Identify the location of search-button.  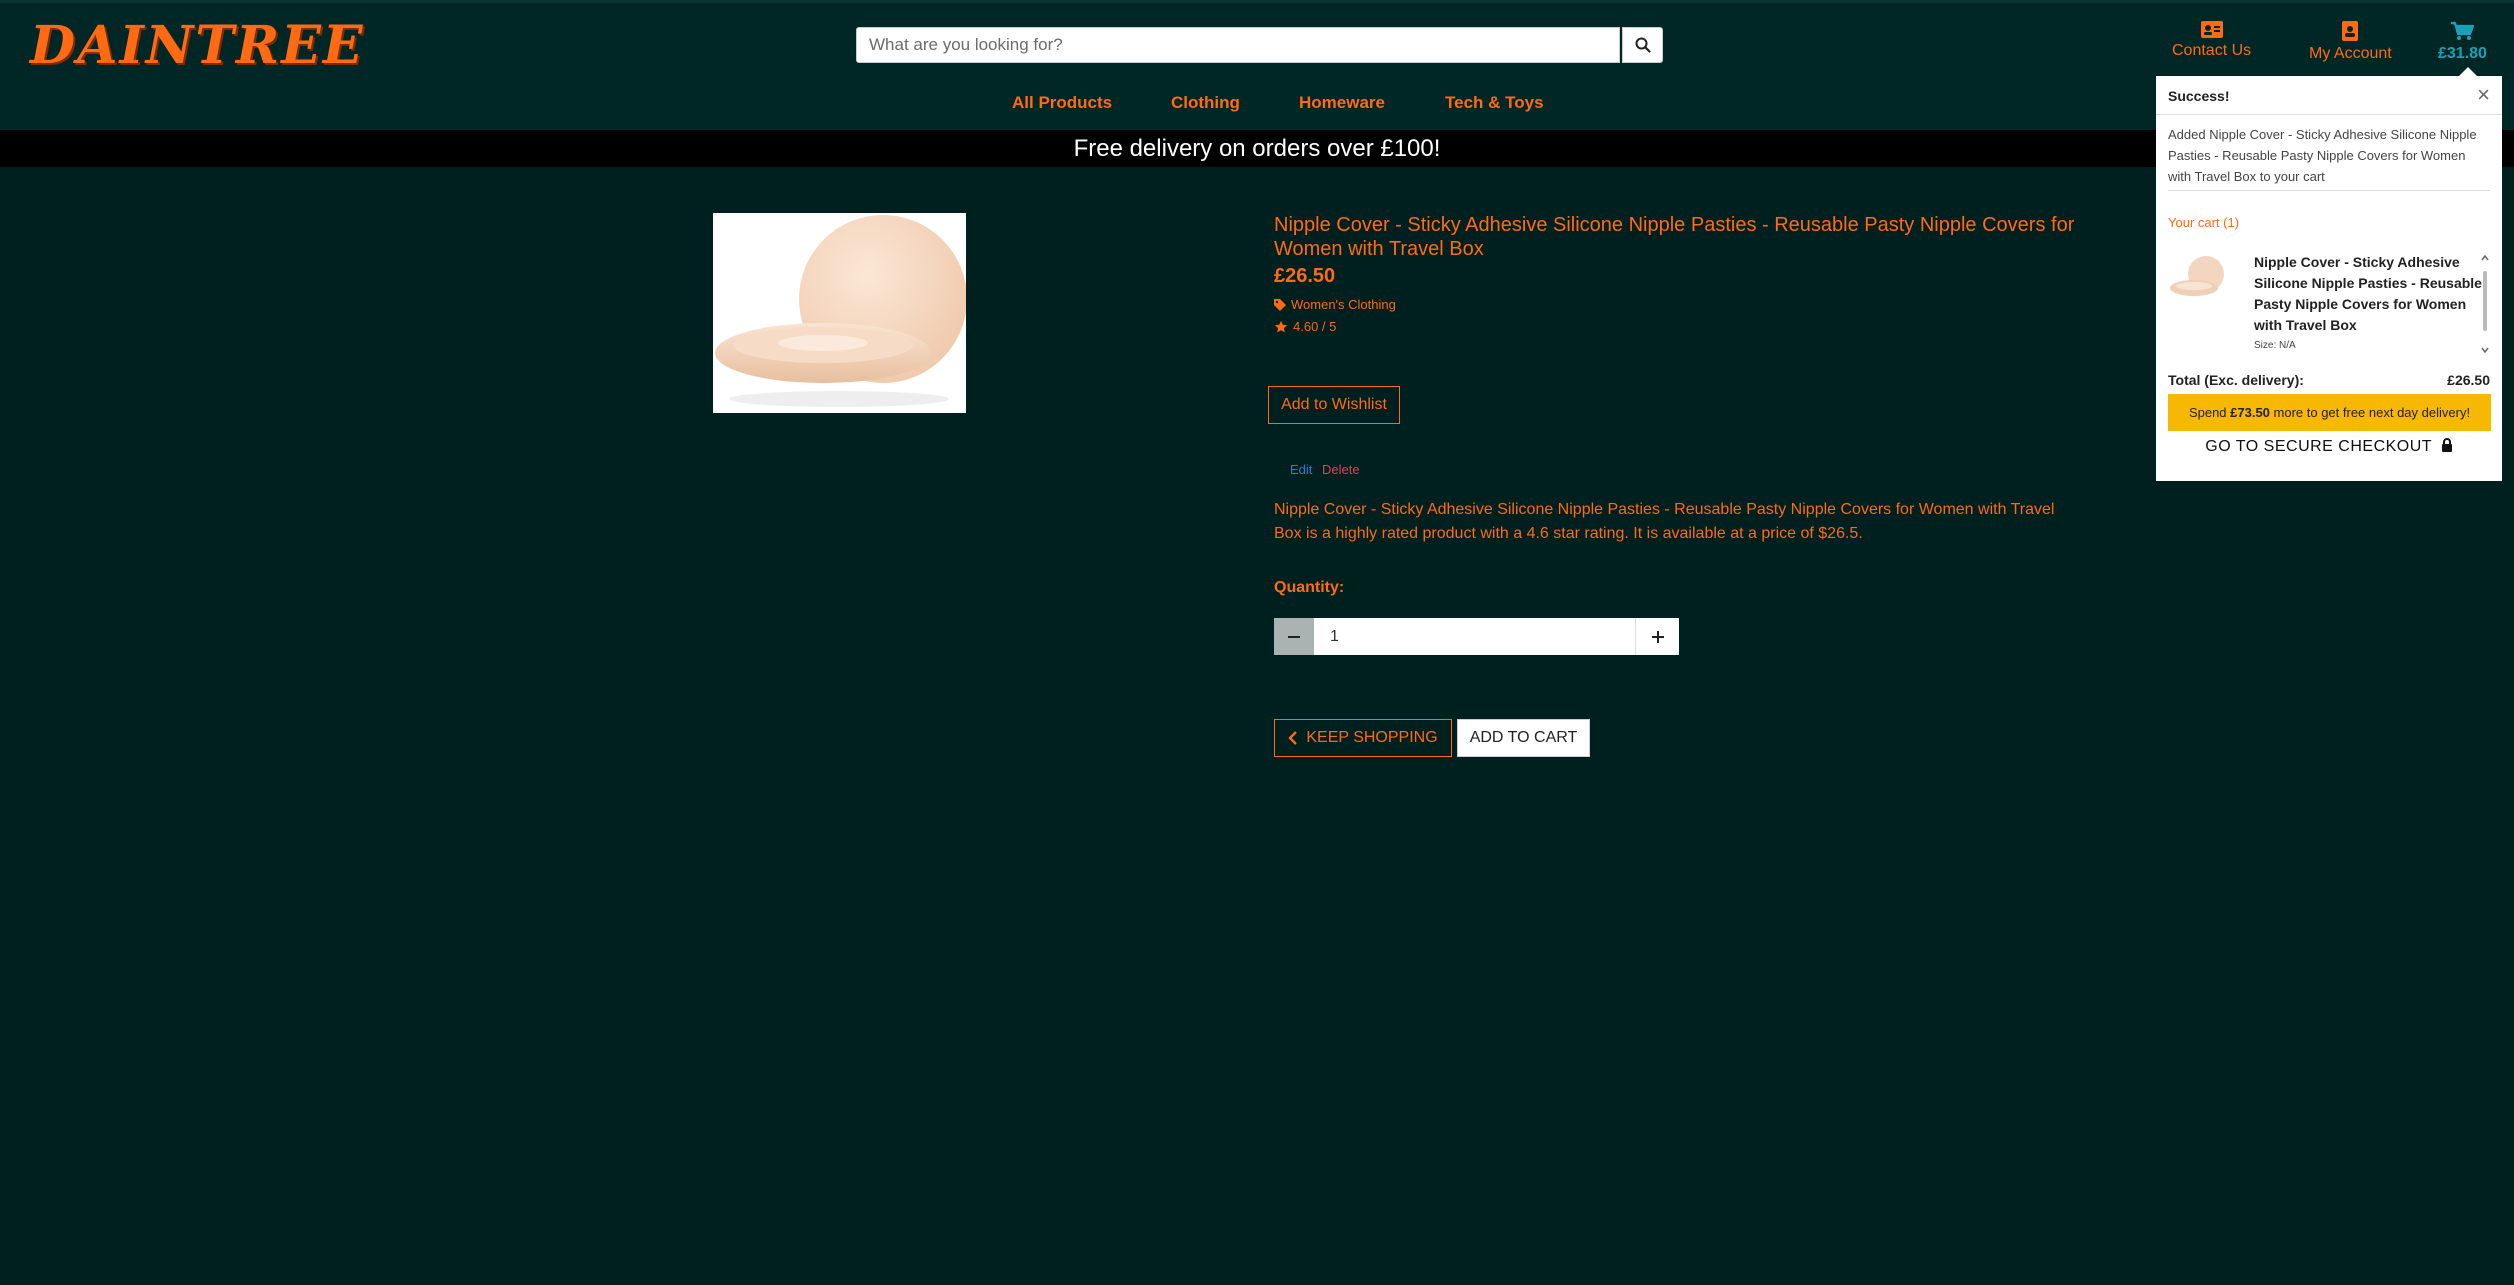
(1642, 45).